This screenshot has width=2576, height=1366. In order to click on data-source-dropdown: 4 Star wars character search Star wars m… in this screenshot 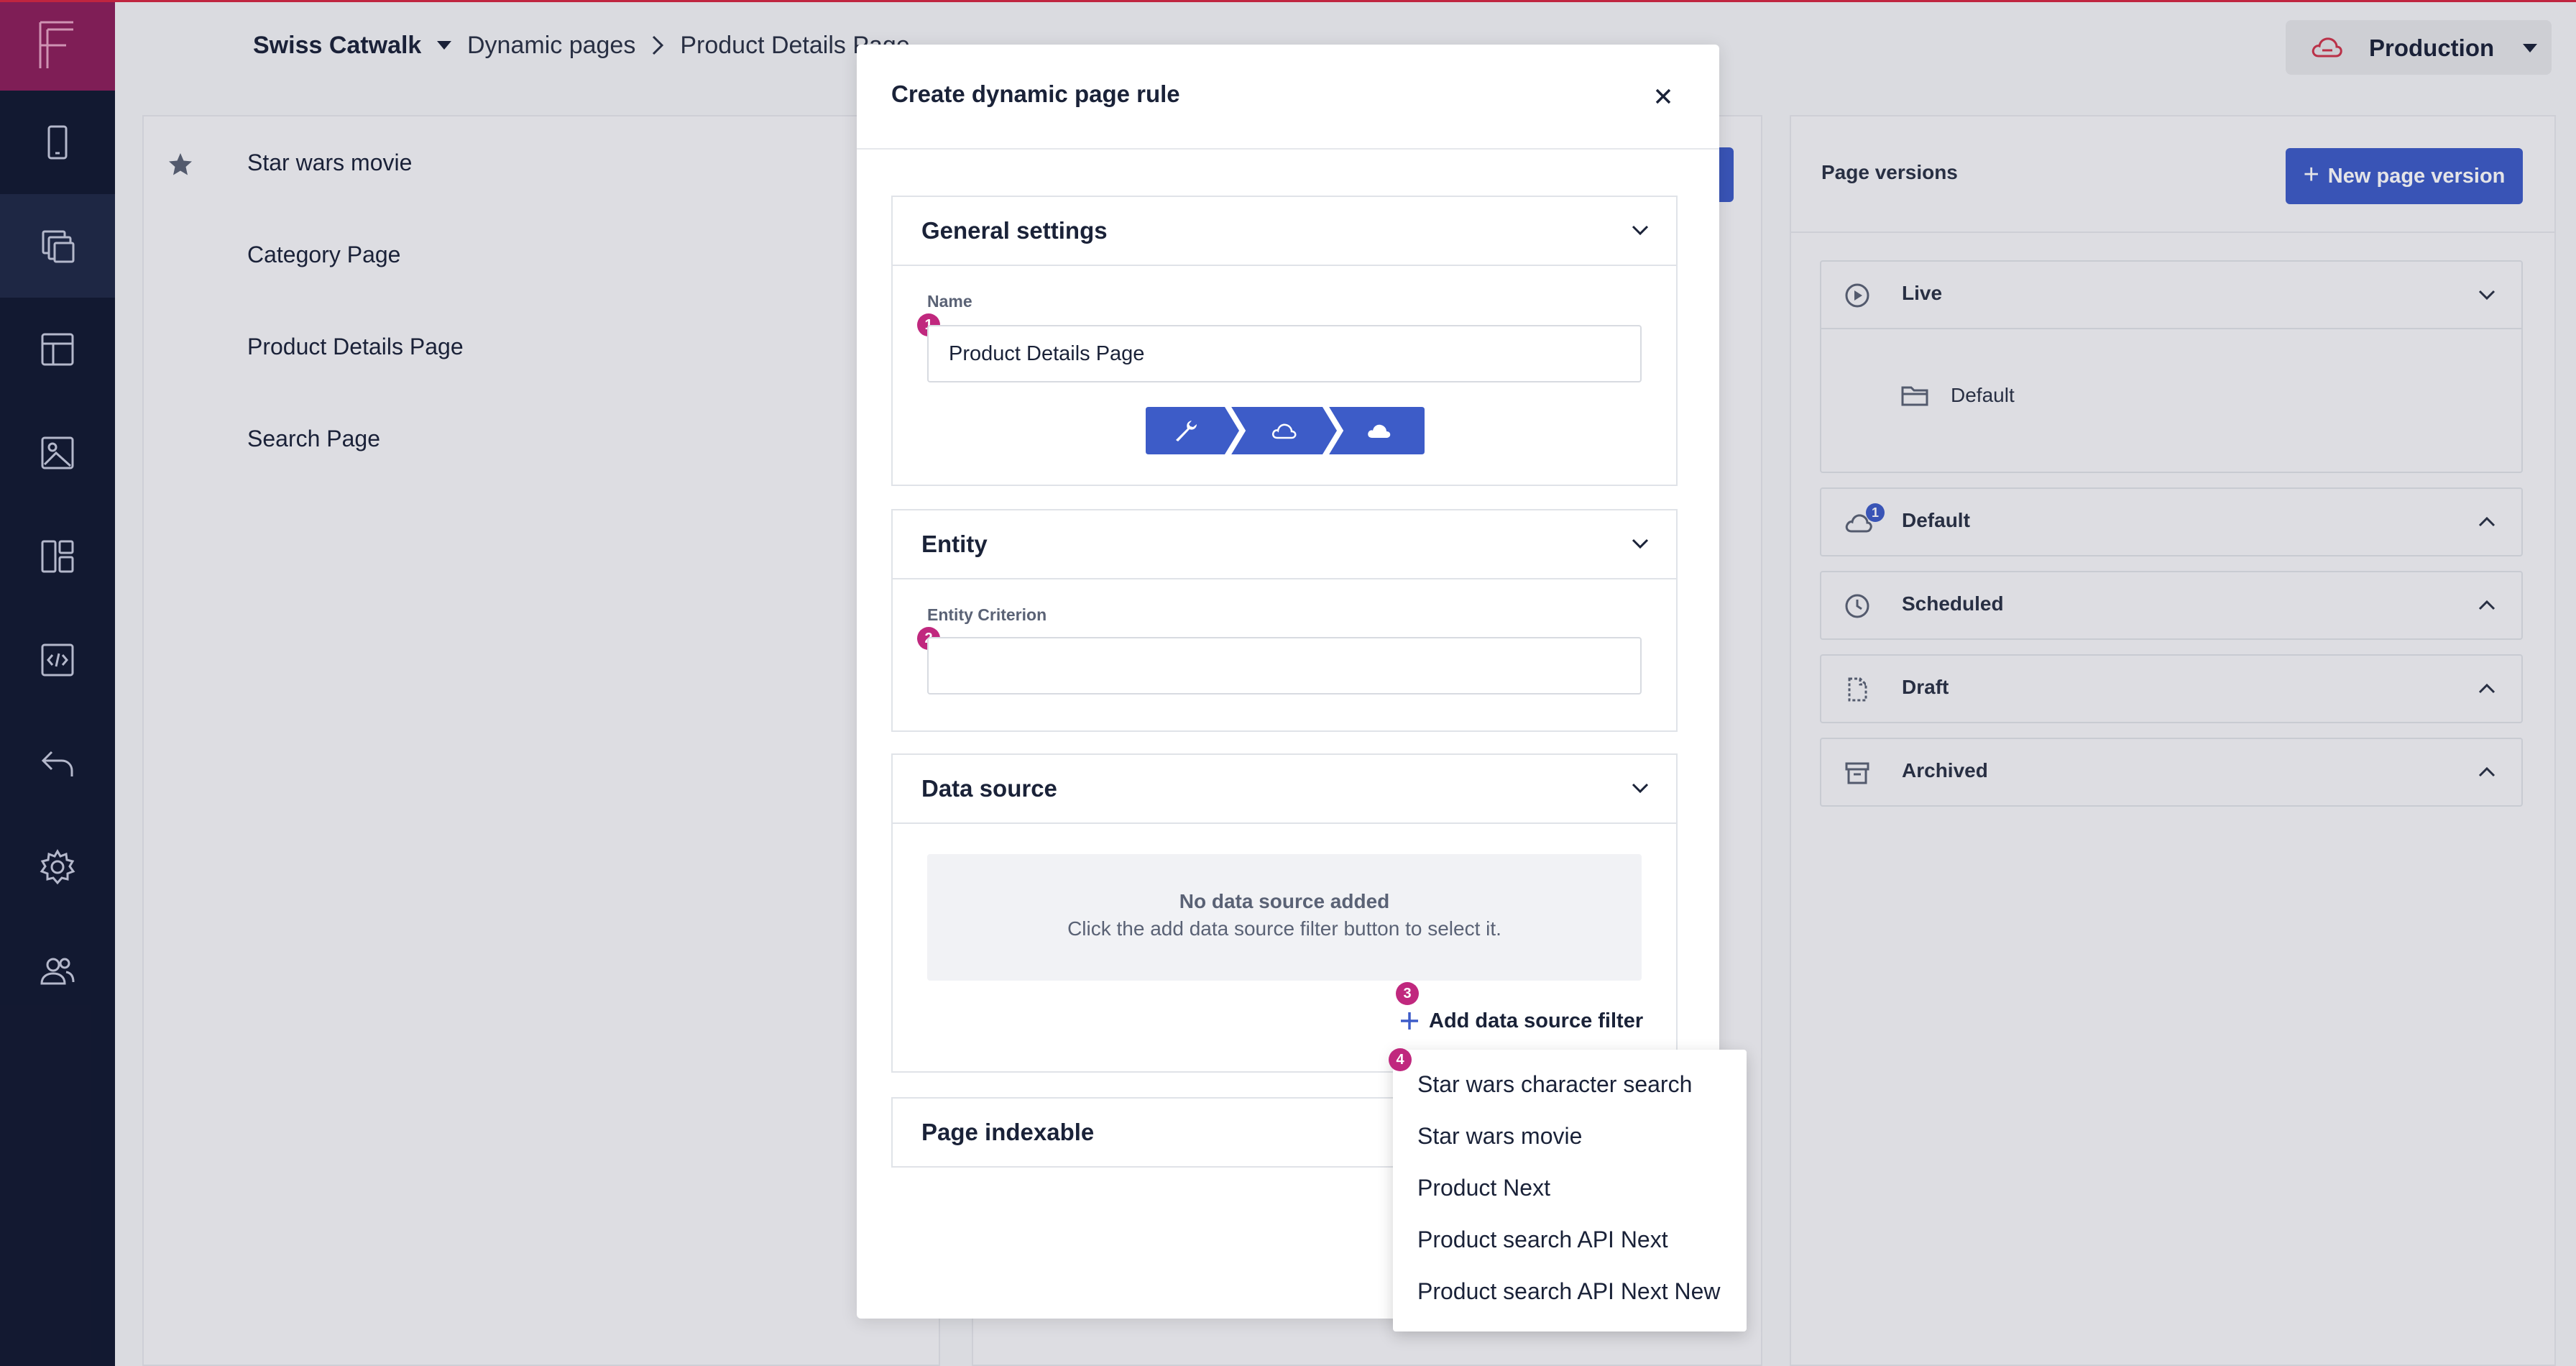, I will do `click(1568, 1189)`.